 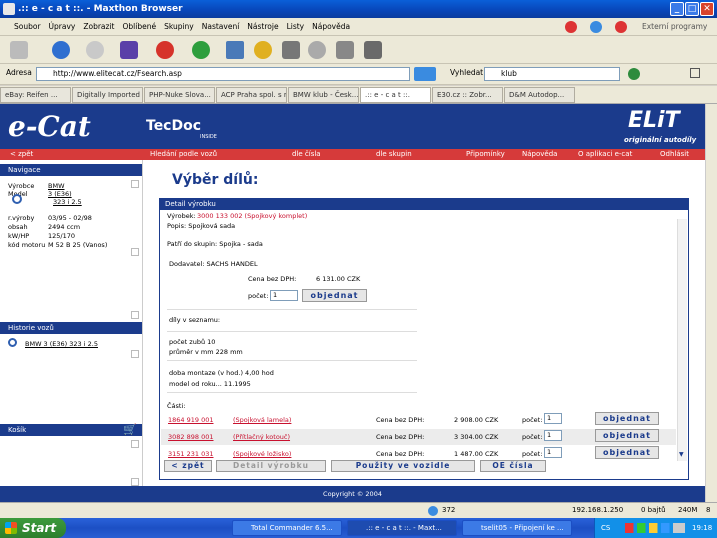 What do you see at coordinates (67, 202) in the screenshot?
I see `vehicle-info-value: 323 i 2.5` at bounding box center [67, 202].